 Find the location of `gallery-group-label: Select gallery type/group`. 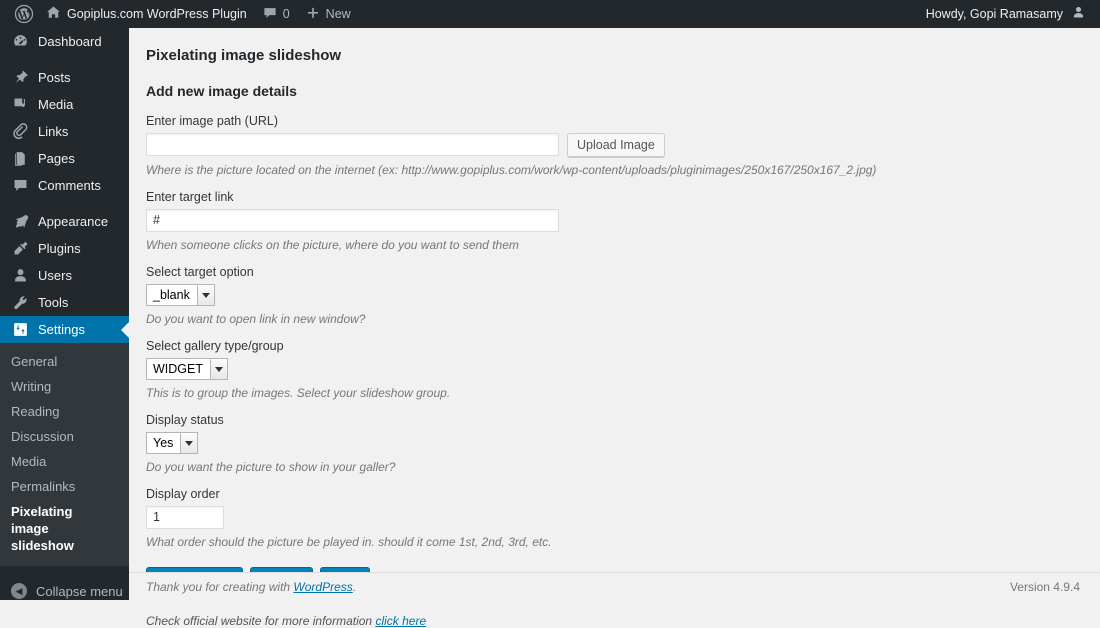

gallery-group-label: Select gallery type/group is located at coordinates (613, 346).